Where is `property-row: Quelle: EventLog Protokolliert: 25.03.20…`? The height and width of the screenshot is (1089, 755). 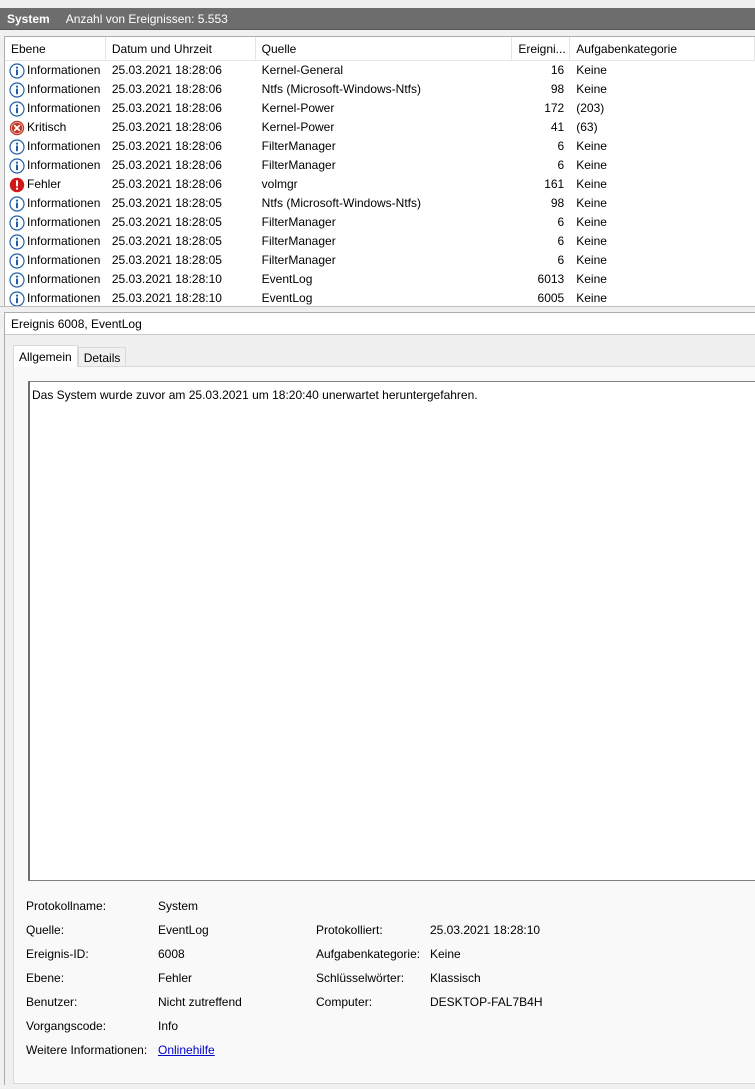
property-row: Quelle: EventLog Protokolliert: 25.03.20… is located at coordinates (386, 931).